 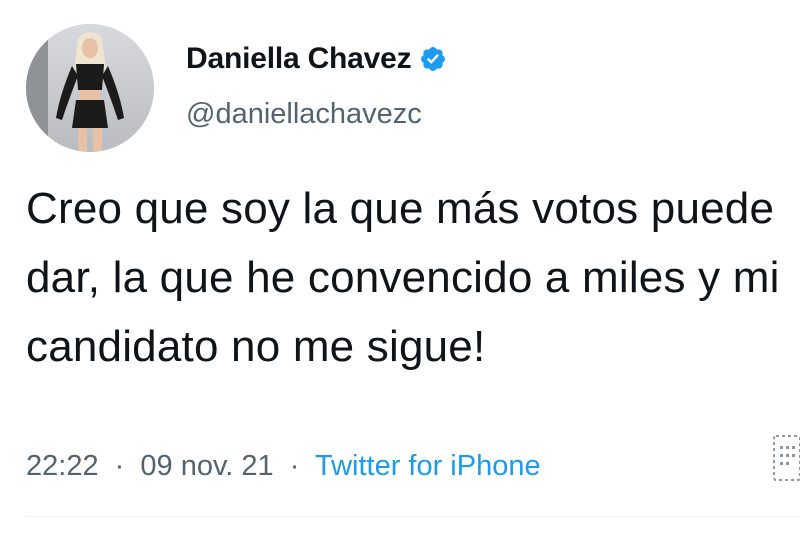 I want to click on divider, so click(x=413, y=516).